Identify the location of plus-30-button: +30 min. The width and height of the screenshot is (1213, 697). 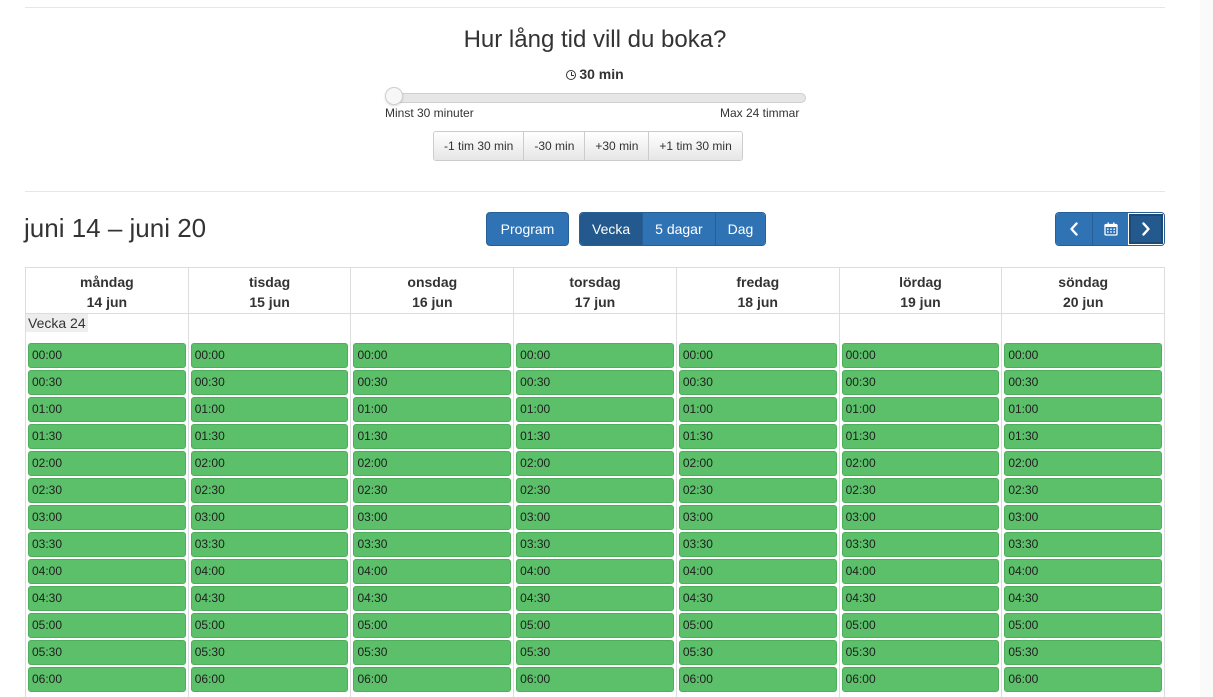
(616, 146).